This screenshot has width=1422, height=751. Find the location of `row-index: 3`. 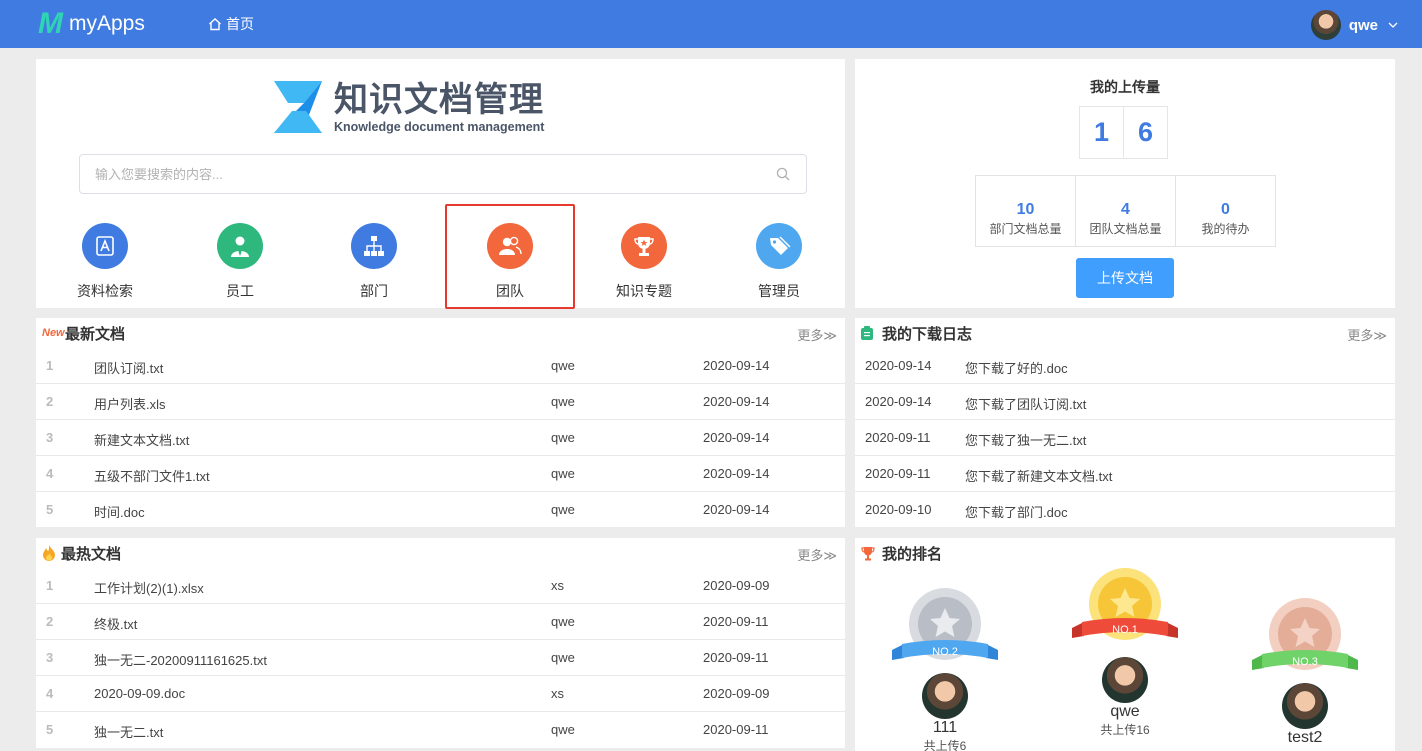

row-index: 3 is located at coordinates (50, 437).